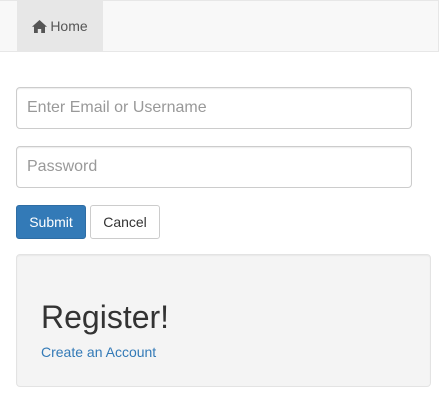  I want to click on create-account-link: Create an Account, so click(98, 352).